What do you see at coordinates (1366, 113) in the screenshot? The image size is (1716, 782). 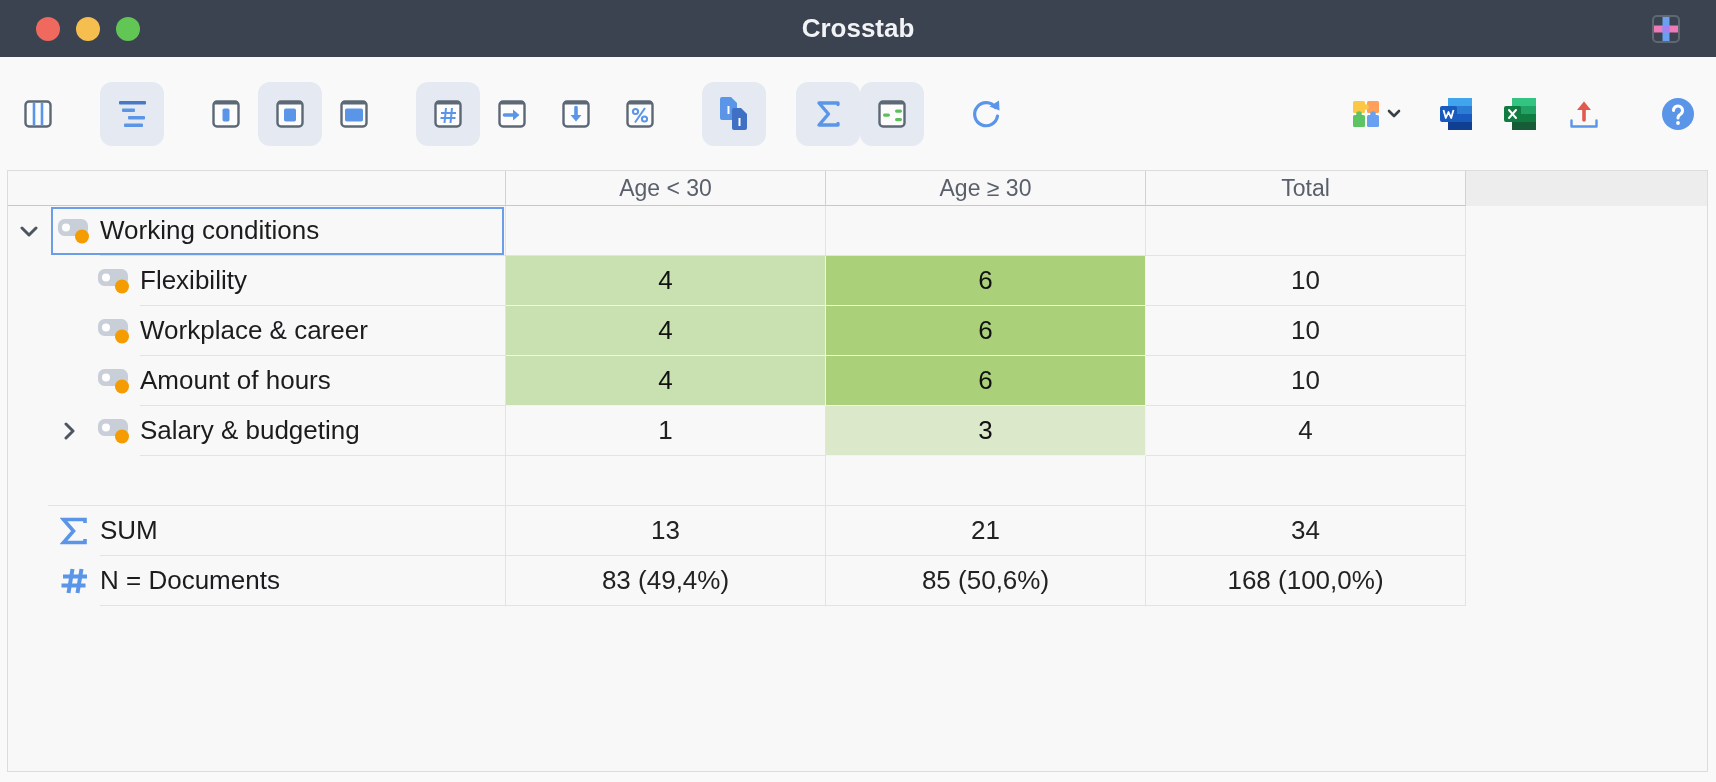 I see `puzzle-icon` at bounding box center [1366, 113].